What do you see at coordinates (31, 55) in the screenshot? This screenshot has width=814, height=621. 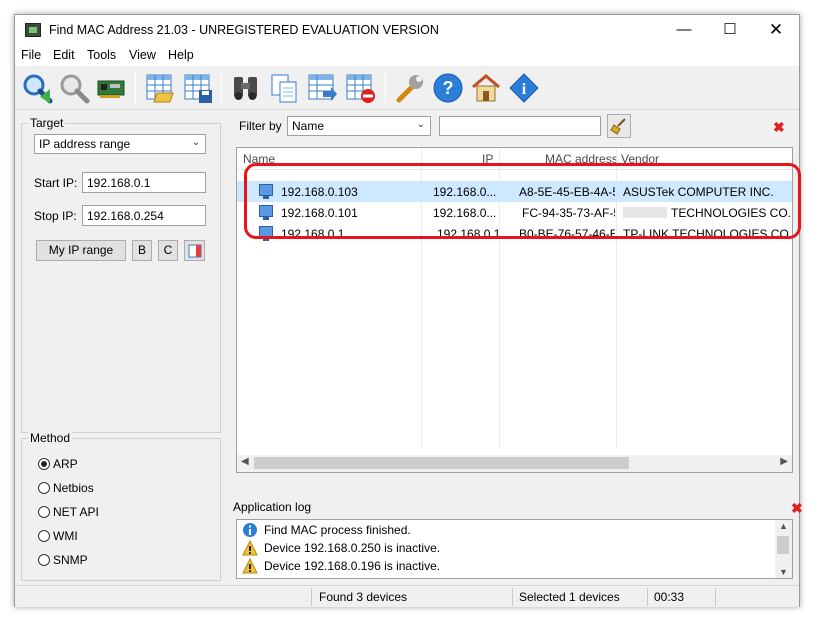 I see `menu-file: File` at bounding box center [31, 55].